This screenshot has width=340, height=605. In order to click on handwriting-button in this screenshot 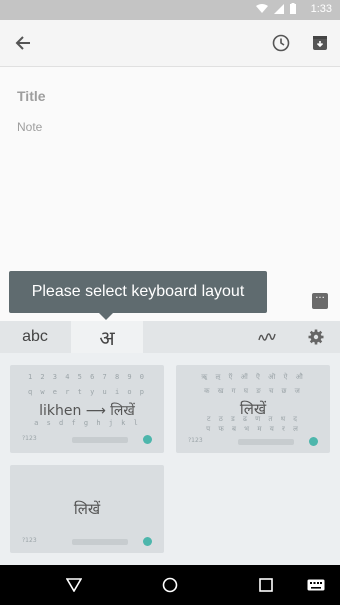, I will do `click(267, 337)`.